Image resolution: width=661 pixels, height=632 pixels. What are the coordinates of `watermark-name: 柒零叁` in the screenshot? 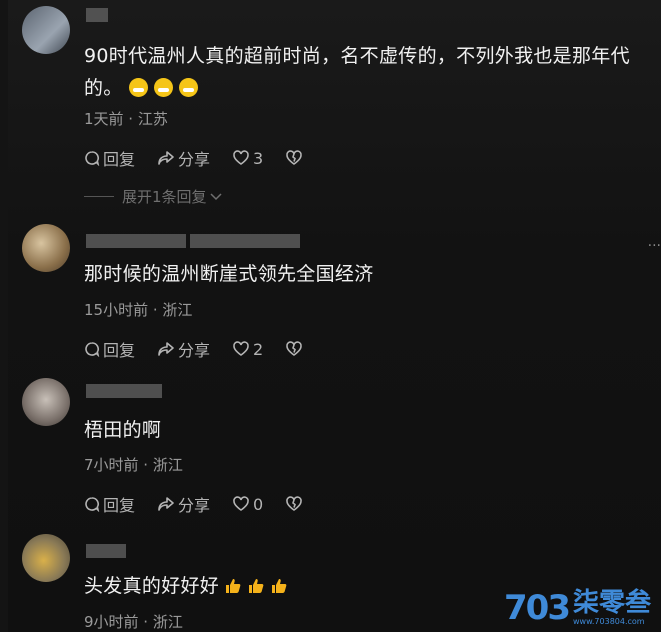 It's located at (611, 603).